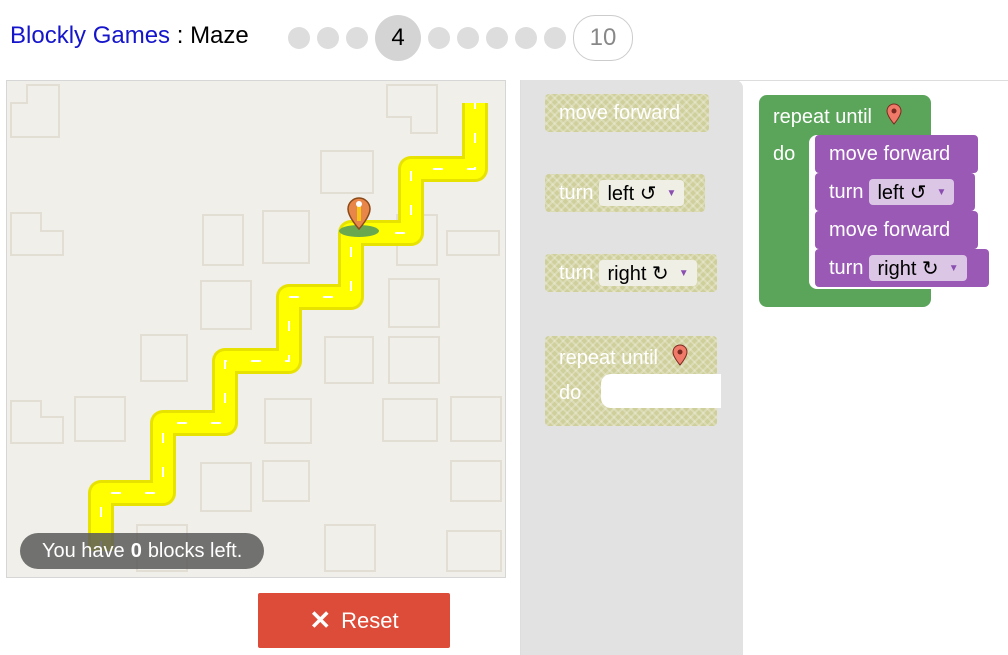 This screenshot has width=1008, height=655. What do you see at coordinates (195, 550) in the screenshot?
I see `capacity-suffix: blocks left.` at bounding box center [195, 550].